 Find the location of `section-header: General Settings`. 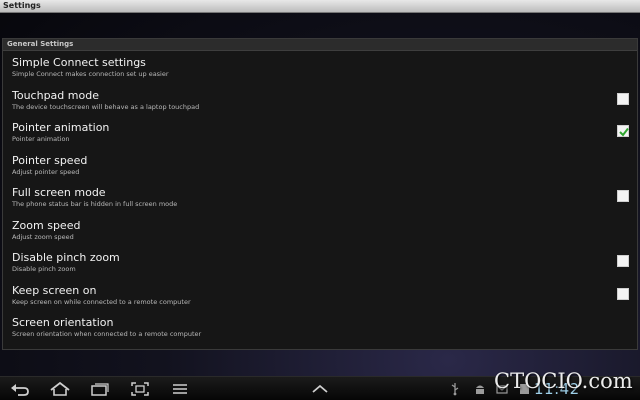

section-header: General Settings is located at coordinates (320, 45).